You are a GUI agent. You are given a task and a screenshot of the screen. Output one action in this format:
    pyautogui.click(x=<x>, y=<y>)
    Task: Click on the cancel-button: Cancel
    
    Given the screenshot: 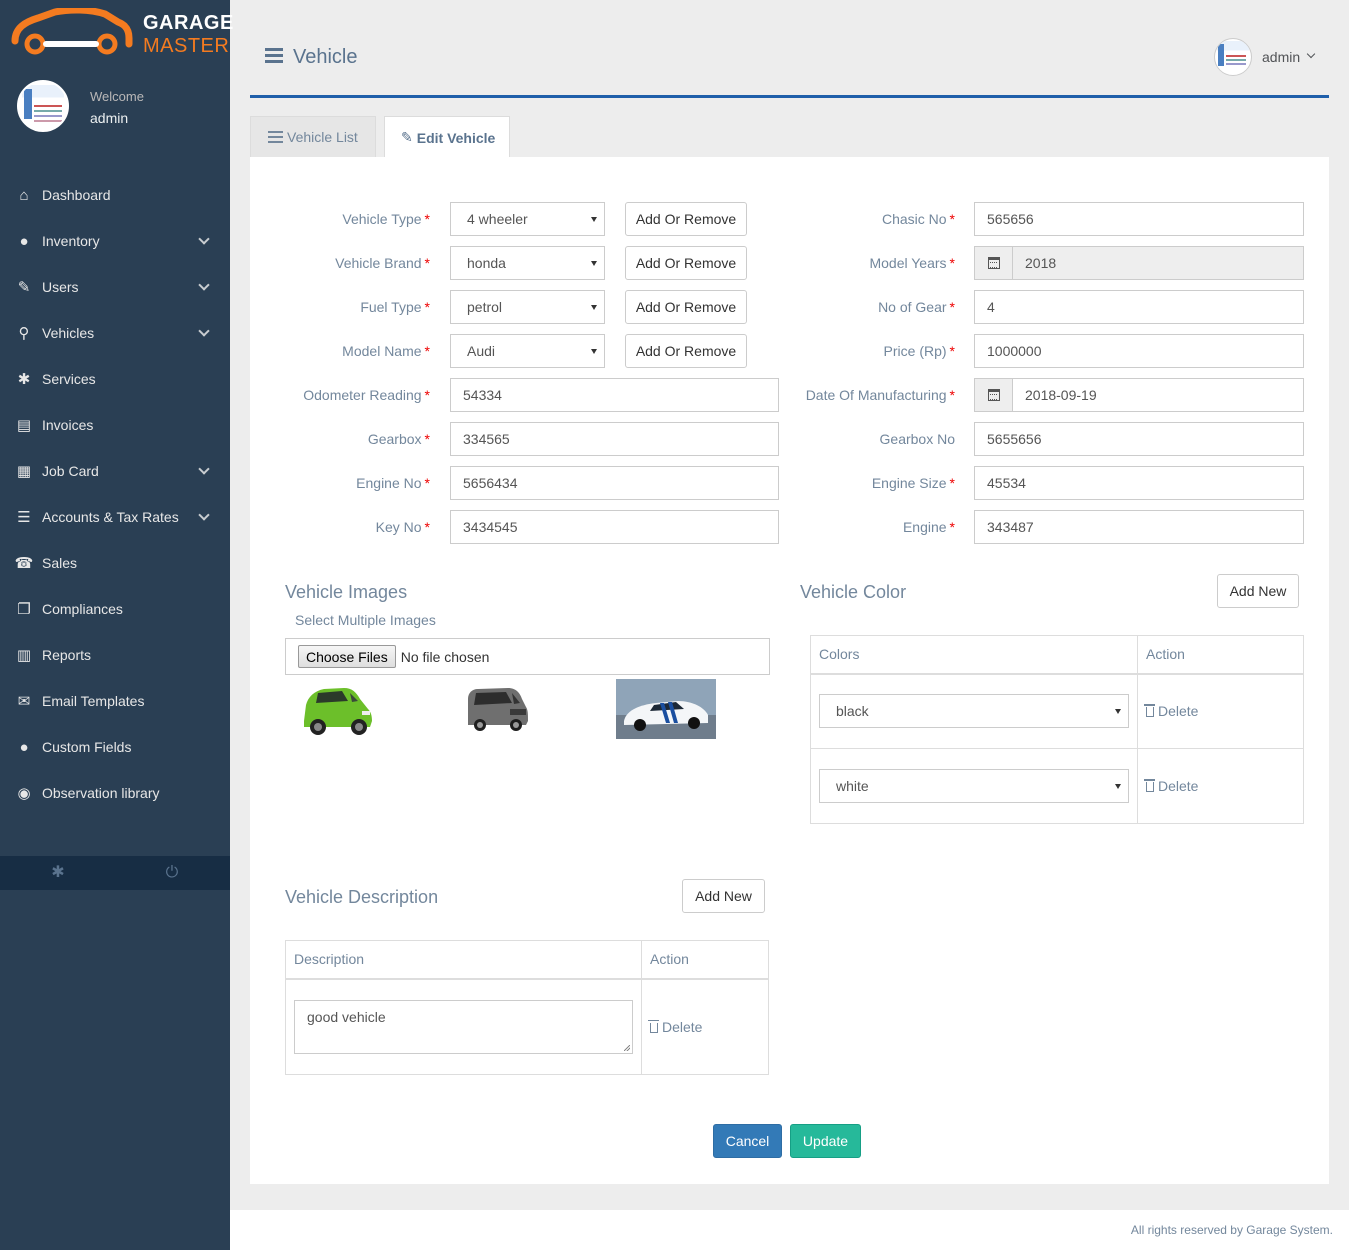 What is the action you would take?
    pyautogui.click(x=747, y=1141)
    